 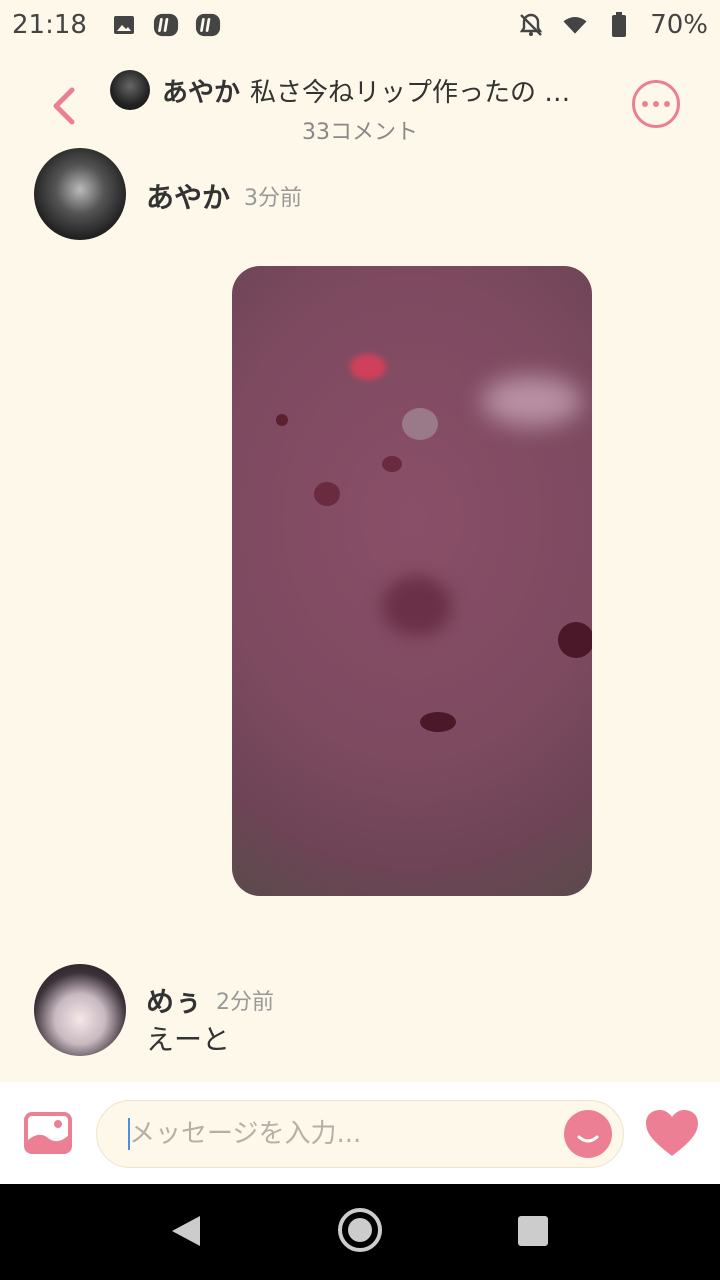 What do you see at coordinates (188, 1039) in the screenshot?
I see `message-text: えーと` at bounding box center [188, 1039].